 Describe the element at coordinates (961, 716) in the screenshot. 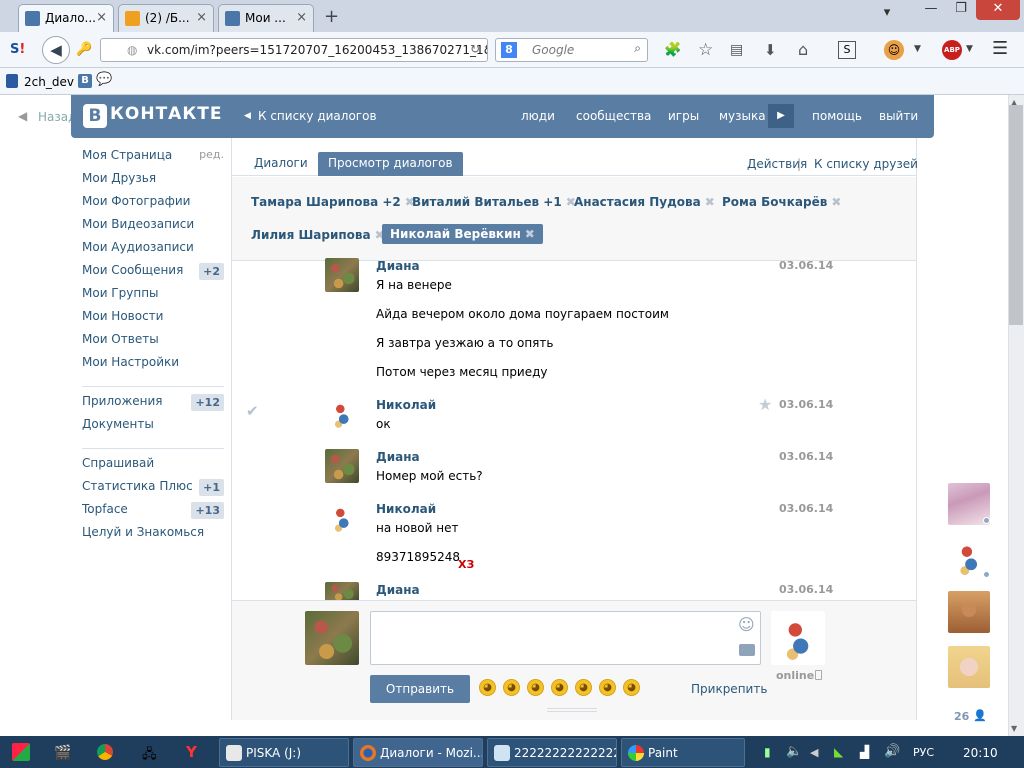

I see `online-count: 26` at that location.